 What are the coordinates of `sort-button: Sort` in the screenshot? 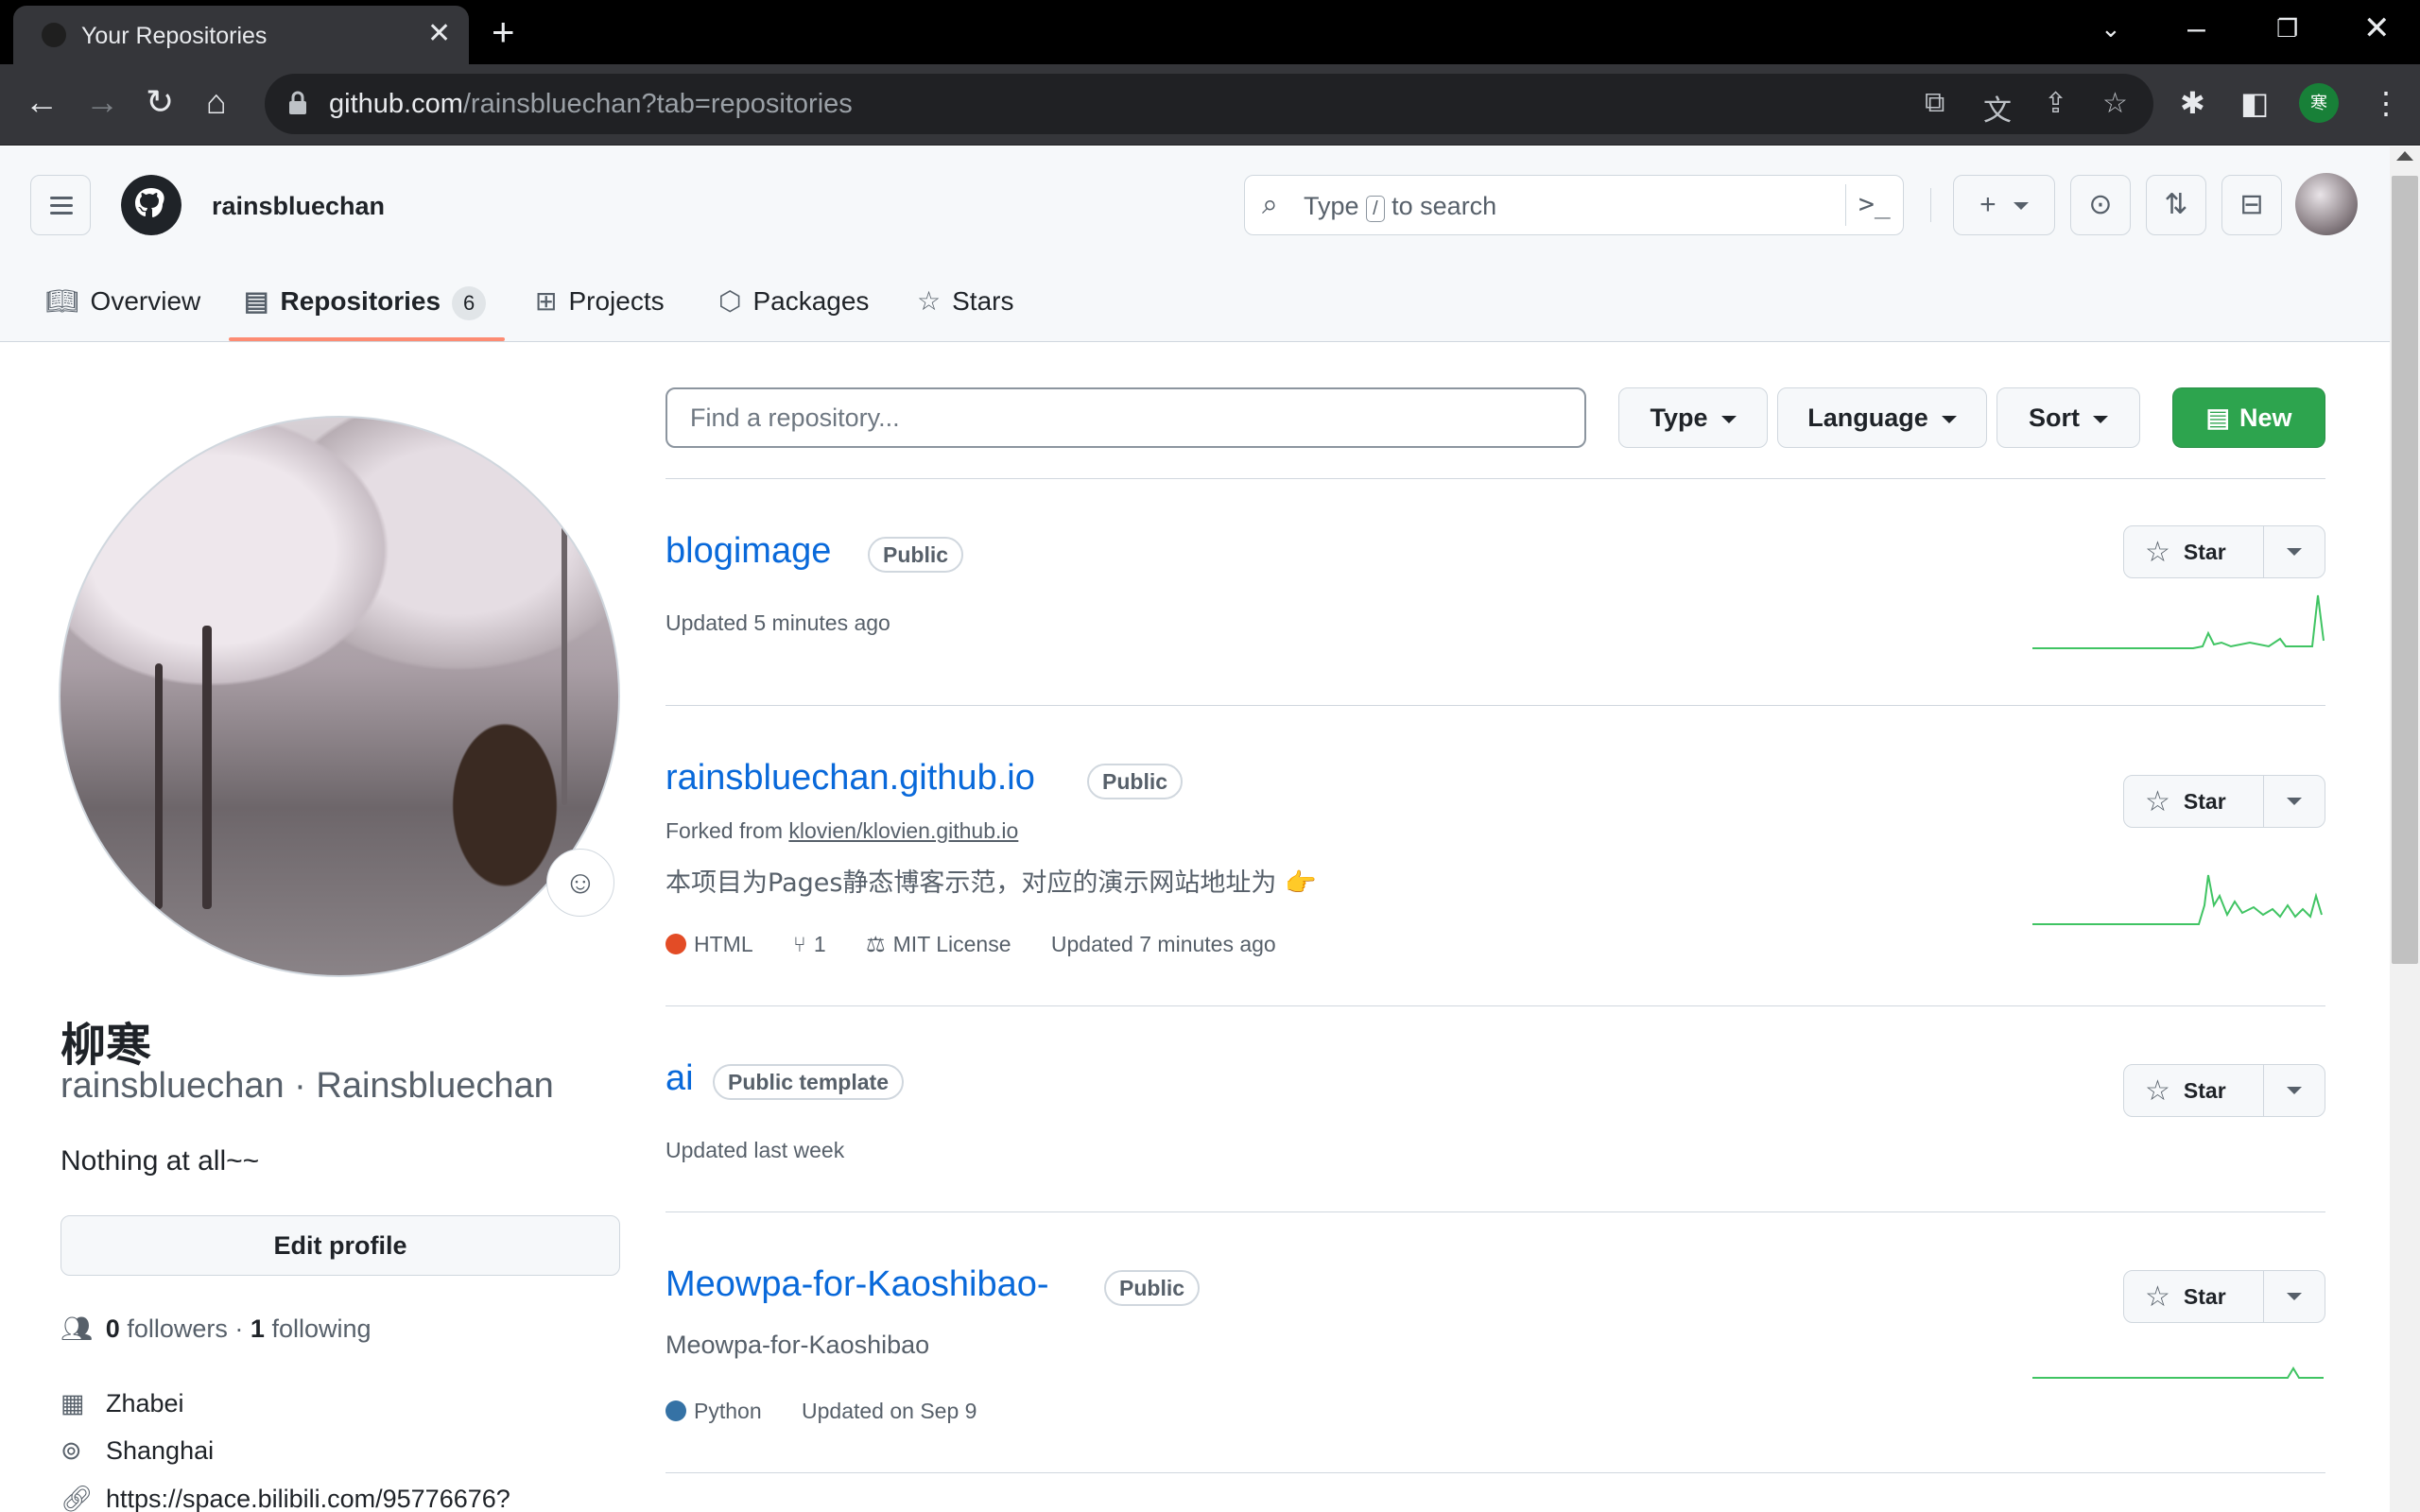 It's located at (2068, 417).